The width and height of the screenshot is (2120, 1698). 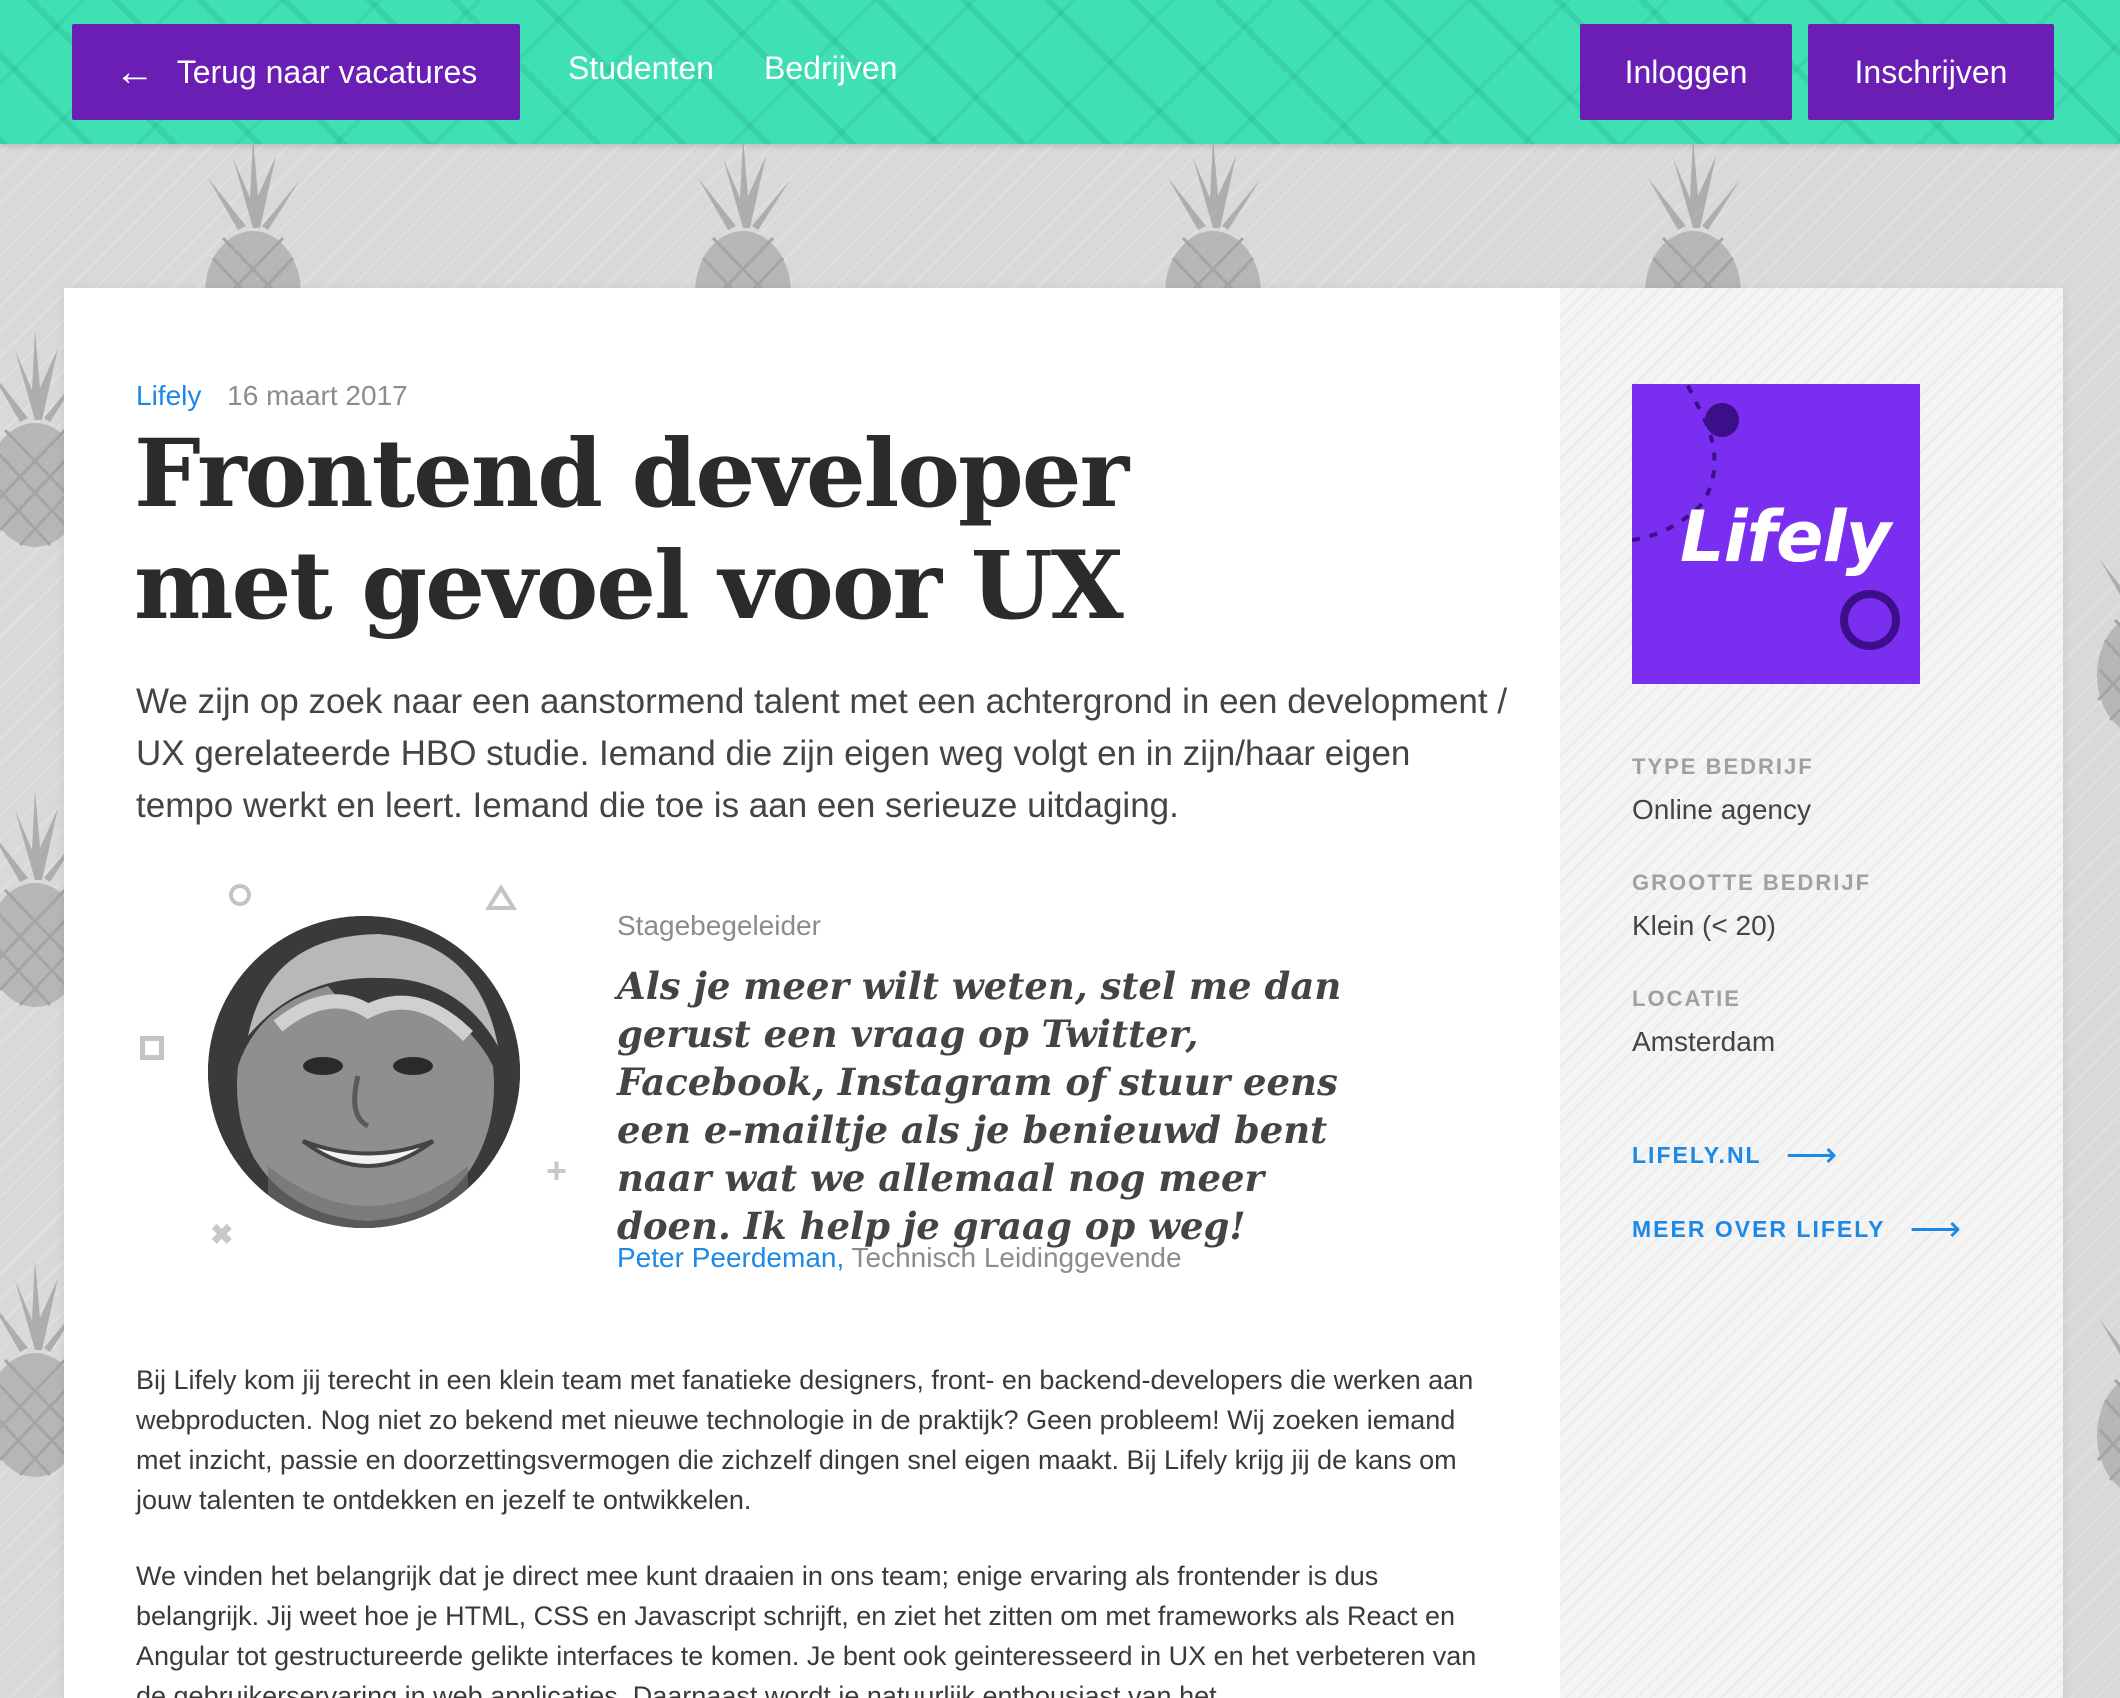 I want to click on company-logo: Lifely, so click(x=1776, y=534).